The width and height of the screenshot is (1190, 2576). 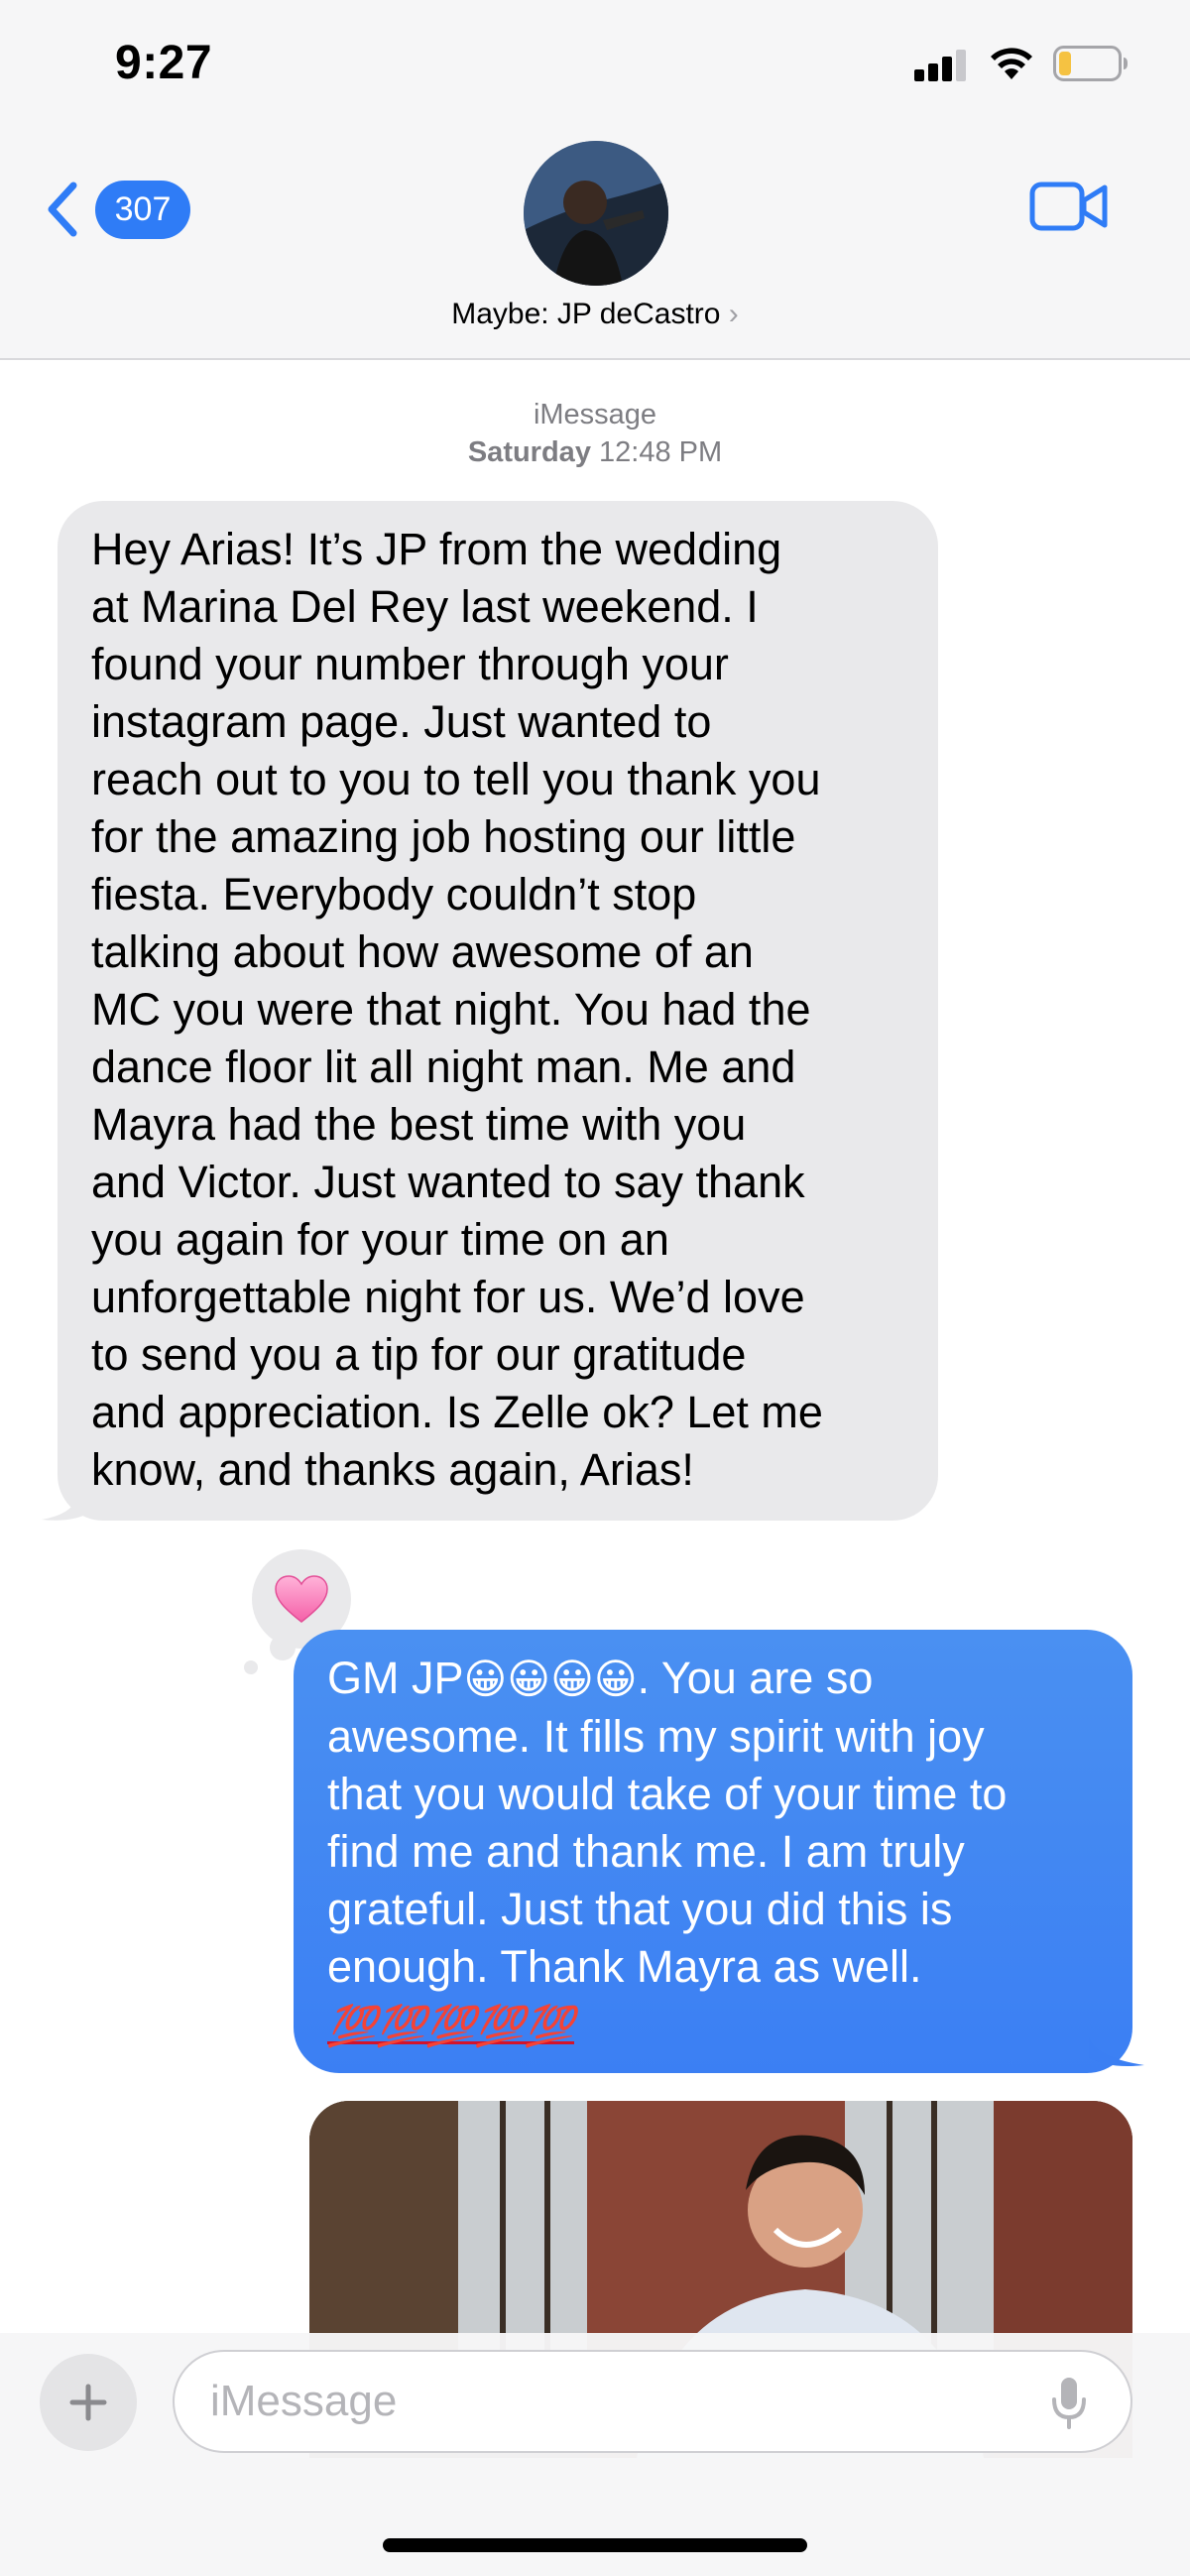 I want to click on outgoing-prefix: GM JP, so click(x=395, y=1678).